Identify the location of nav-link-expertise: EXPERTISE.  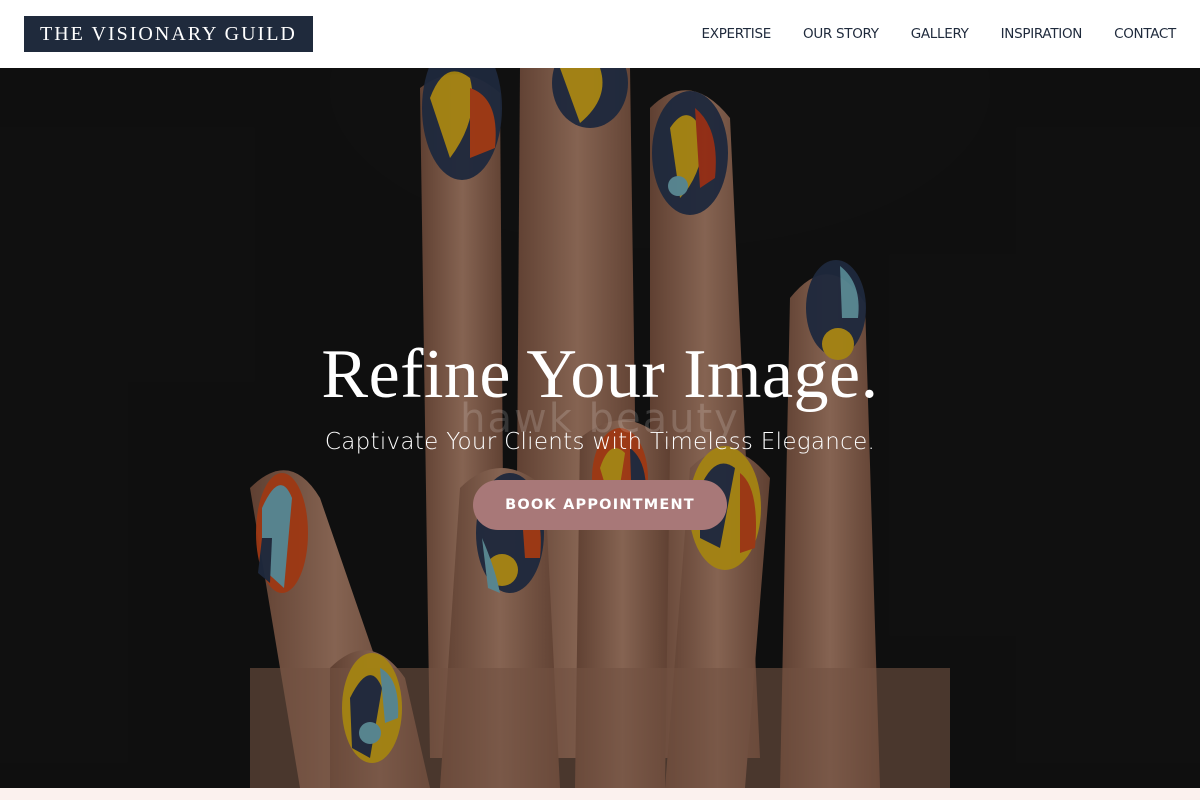
(737, 34).